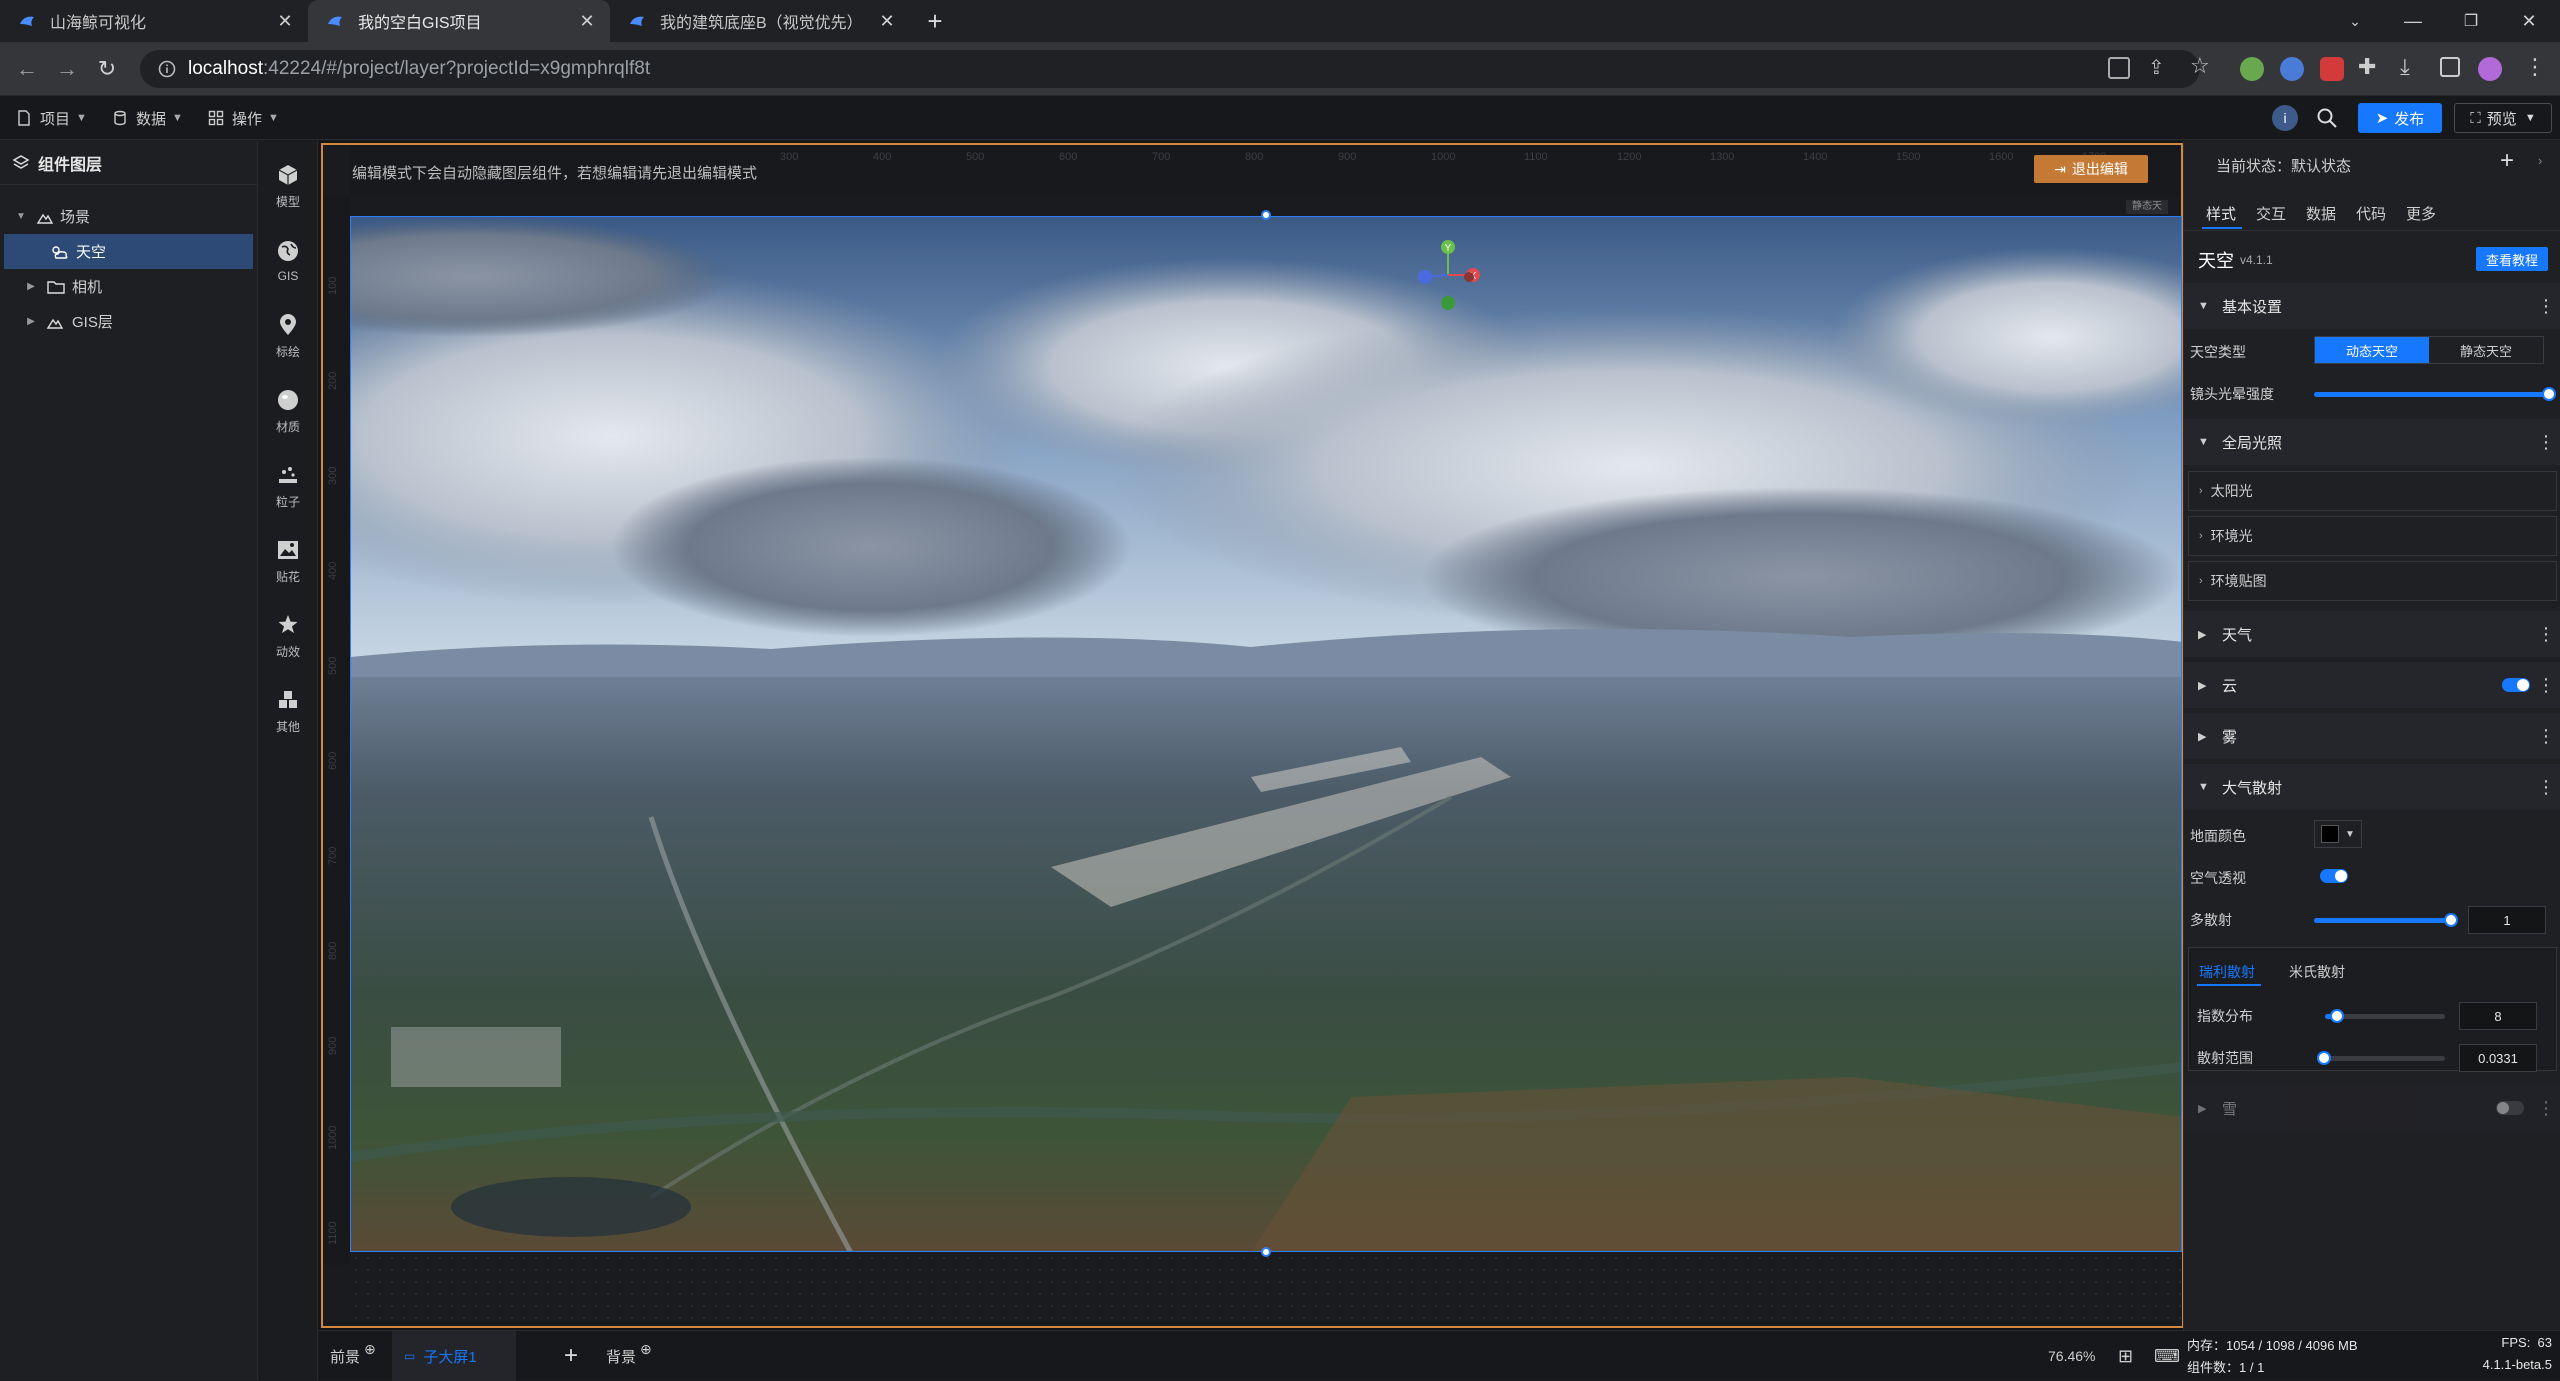 Image resolution: width=2560 pixels, height=1381 pixels. What do you see at coordinates (21, 216) in the screenshot?
I see `caret-down-icon: ▼` at bounding box center [21, 216].